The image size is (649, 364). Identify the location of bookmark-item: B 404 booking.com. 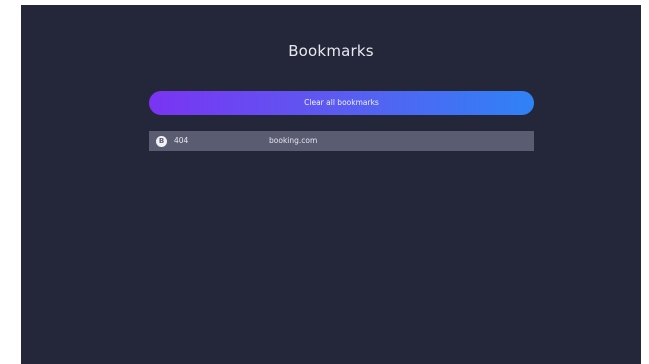
(341, 141).